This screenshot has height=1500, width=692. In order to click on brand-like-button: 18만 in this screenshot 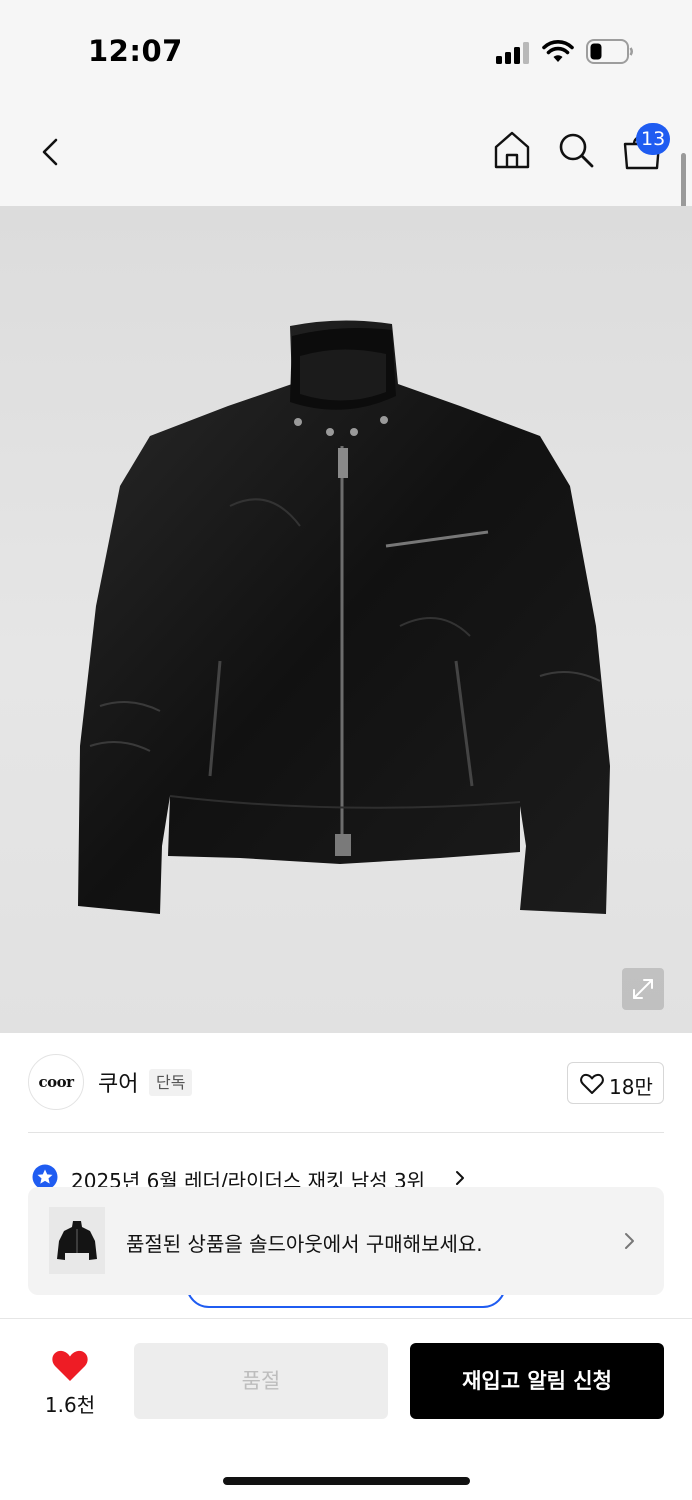, I will do `click(615, 1083)`.